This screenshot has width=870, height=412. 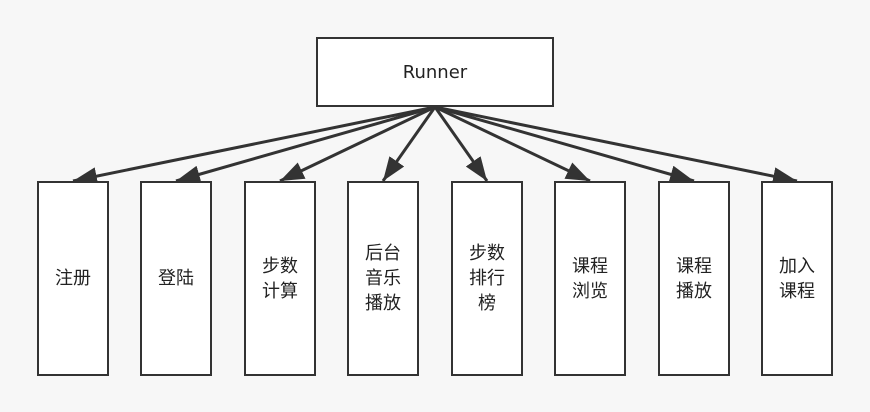 I want to click on join-course-label: 加入 课程, so click(x=797, y=278).